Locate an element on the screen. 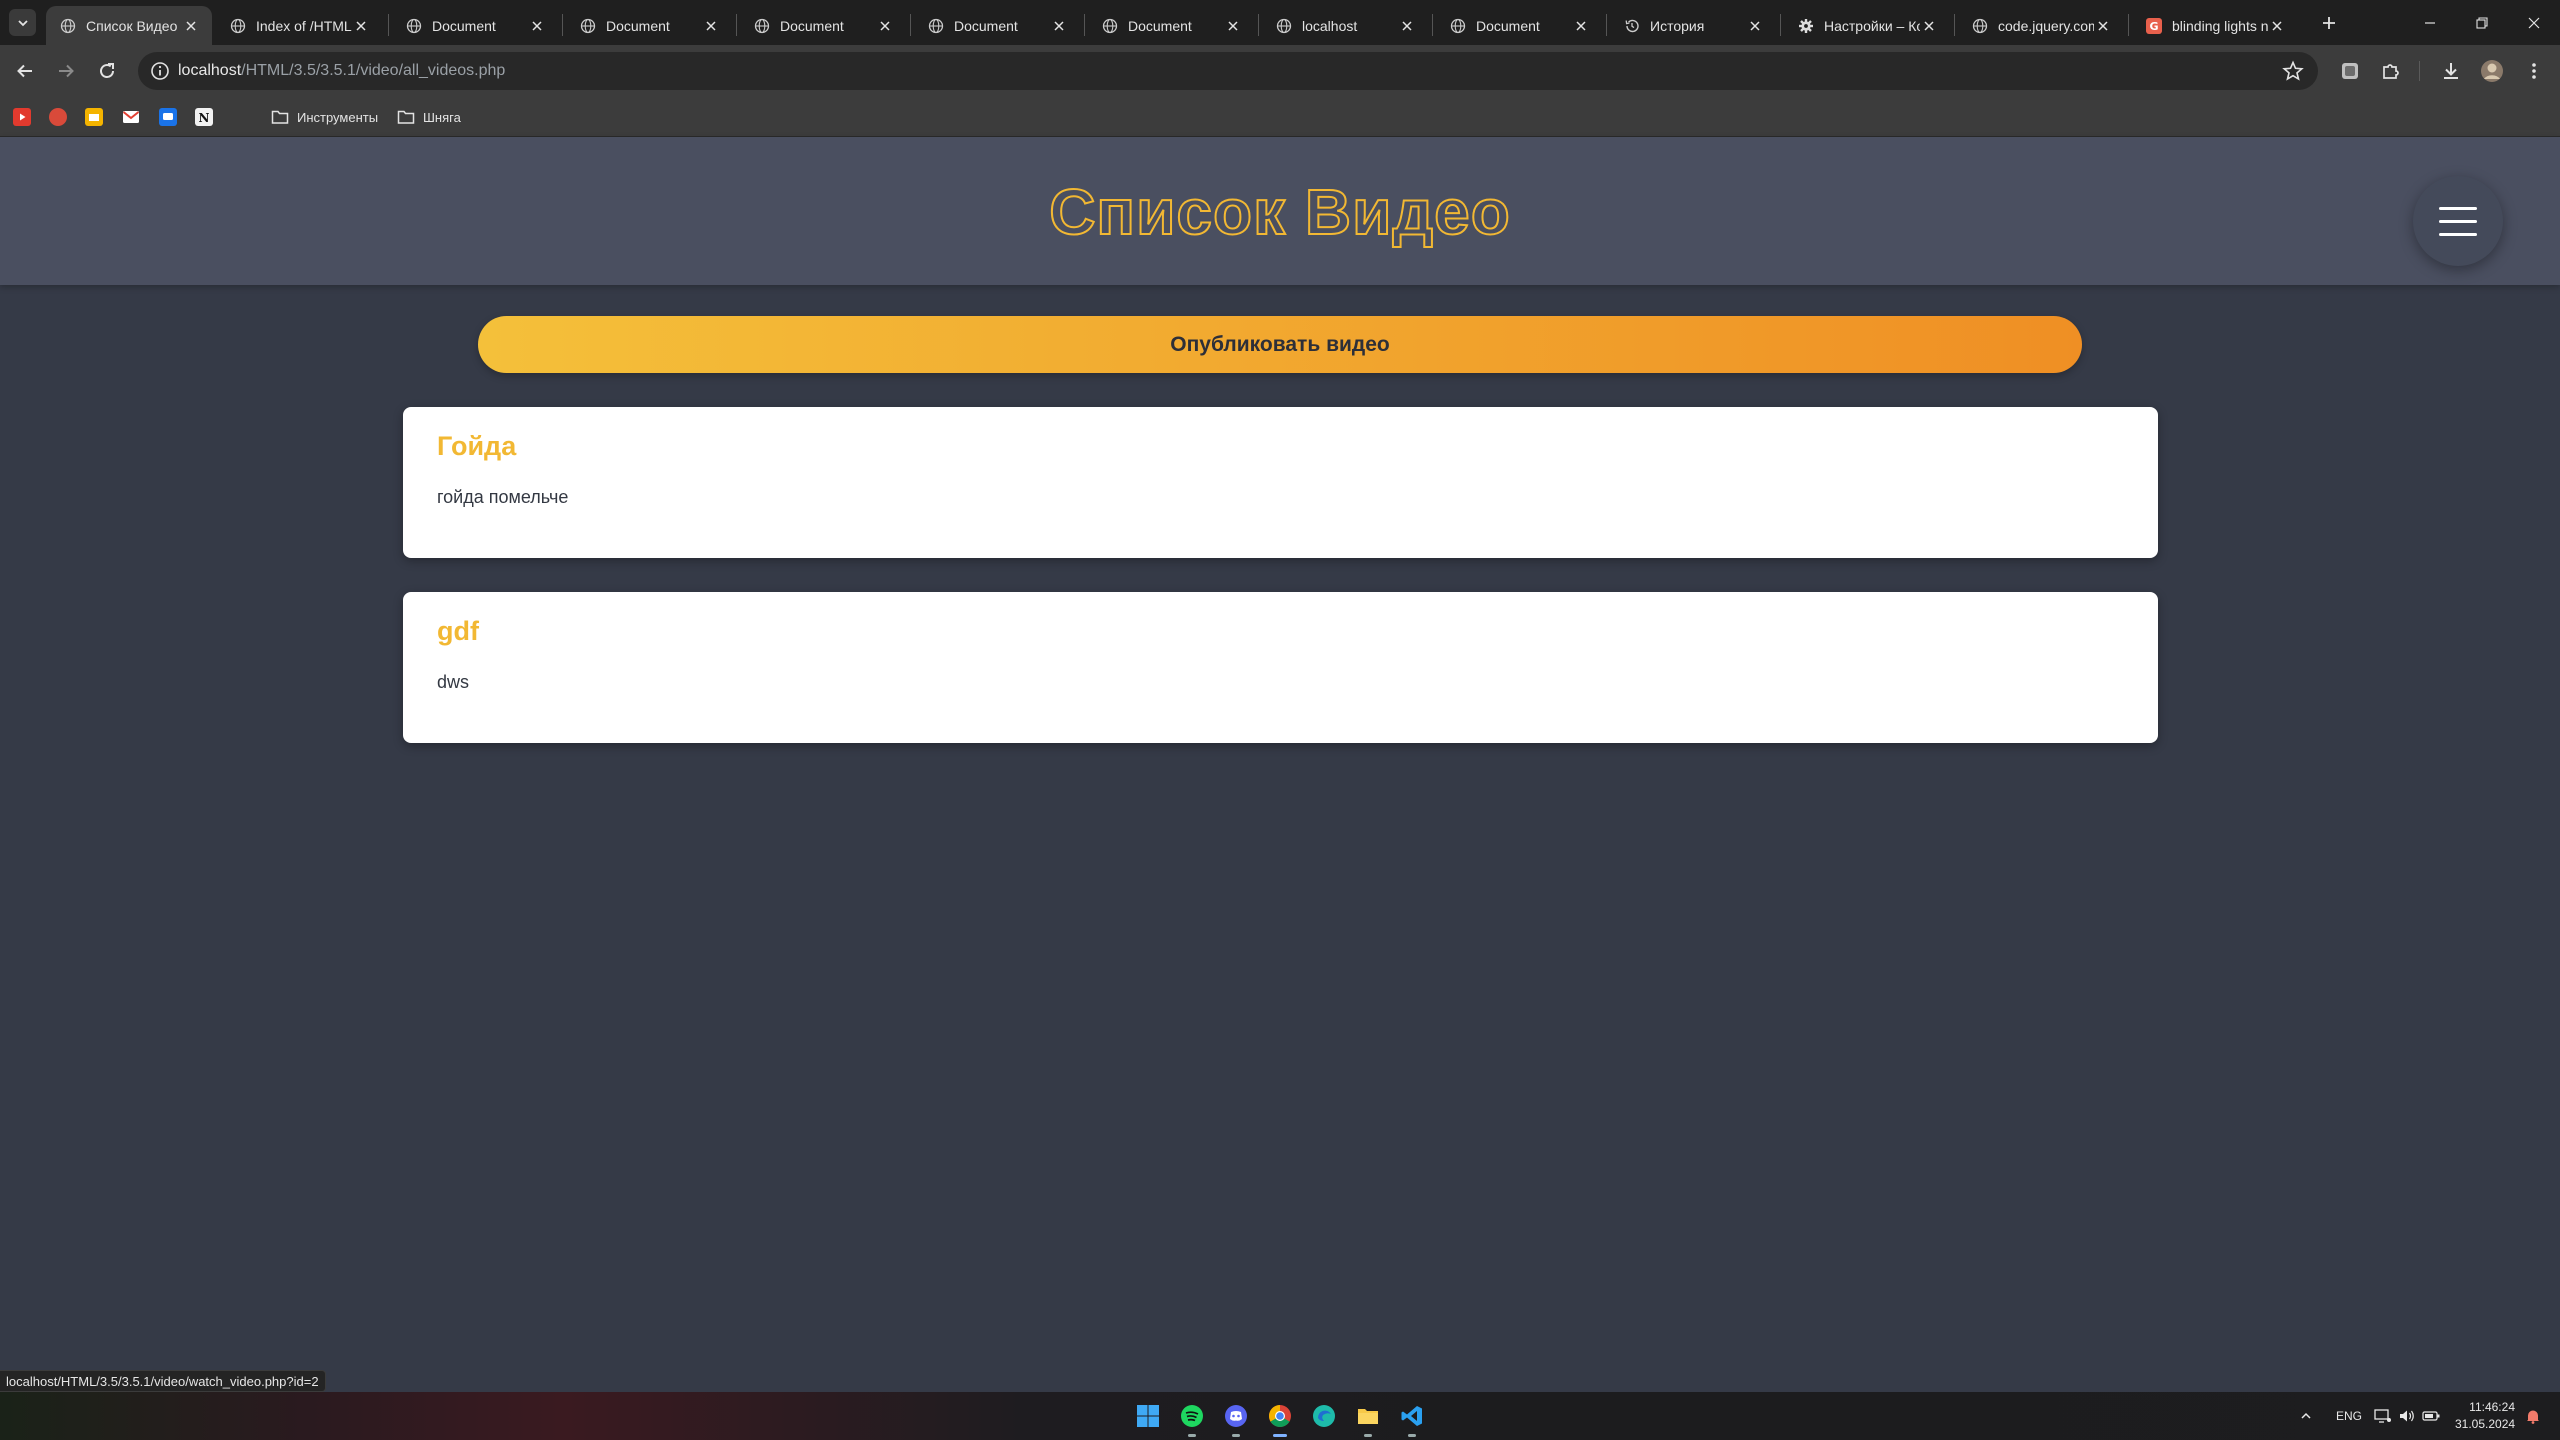 The image size is (2560, 1440). minimize-button is located at coordinates (2430, 22).